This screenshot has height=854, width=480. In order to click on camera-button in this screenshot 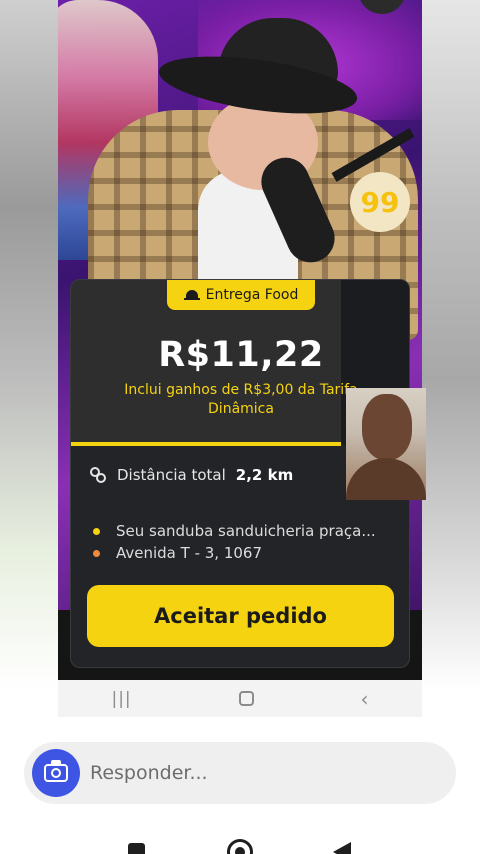, I will do `click(56, 773)`.